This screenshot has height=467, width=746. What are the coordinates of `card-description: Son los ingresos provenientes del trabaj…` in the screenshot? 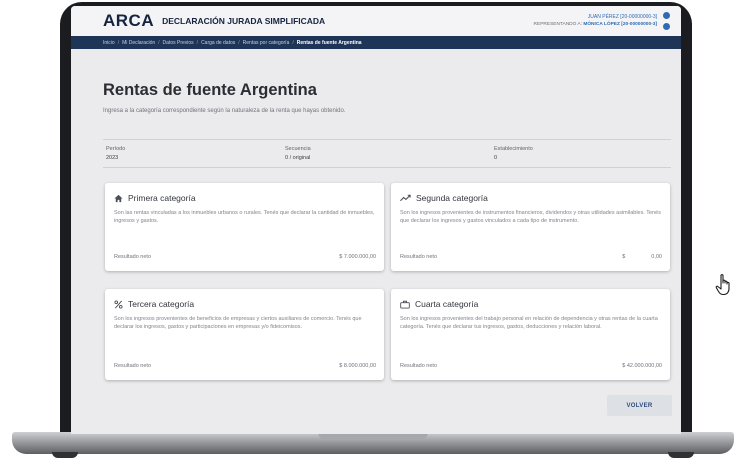 It's located at (529, 323).